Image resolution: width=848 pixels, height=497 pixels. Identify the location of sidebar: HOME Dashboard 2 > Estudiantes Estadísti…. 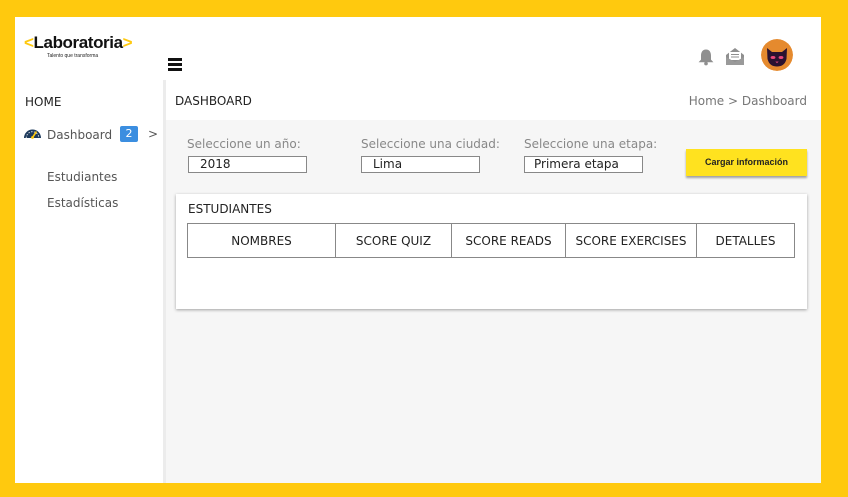
(90, 281).